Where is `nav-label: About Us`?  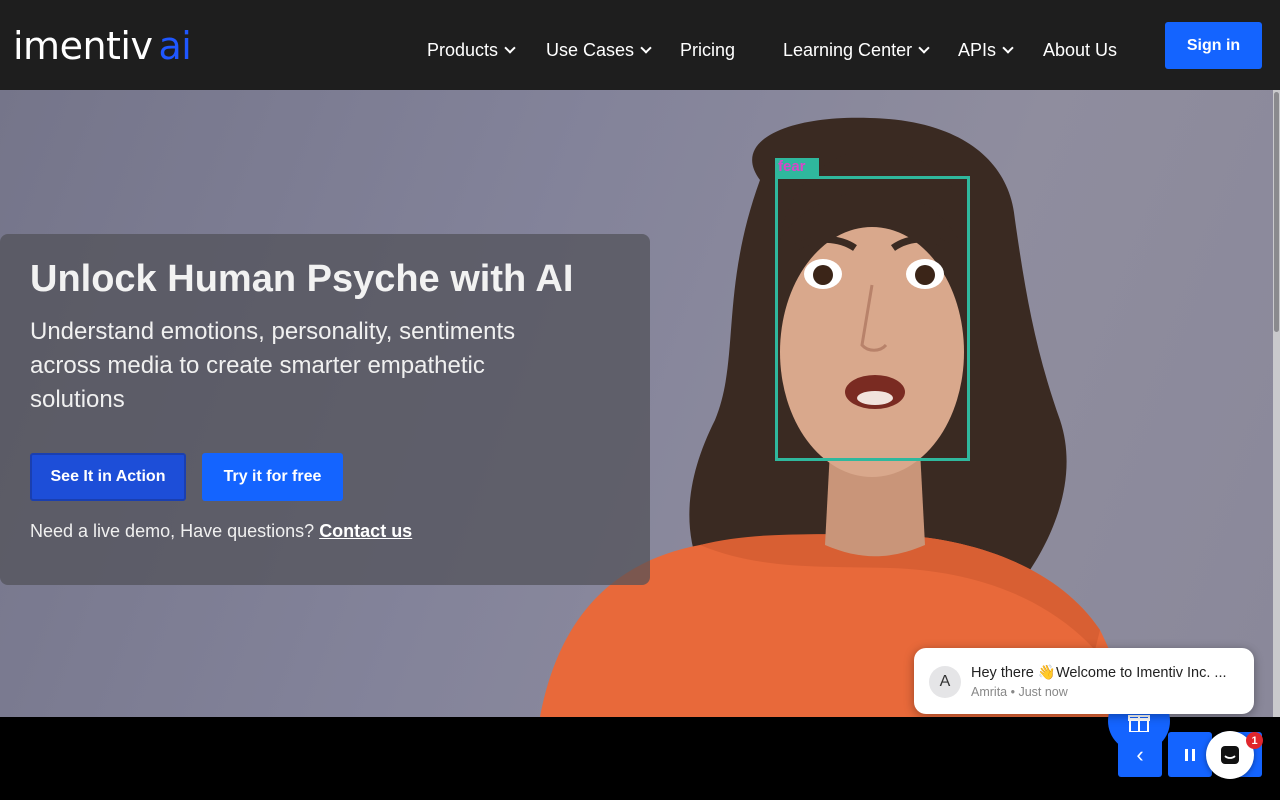
nav-label: About Us is located at coordinates (1080, 49).